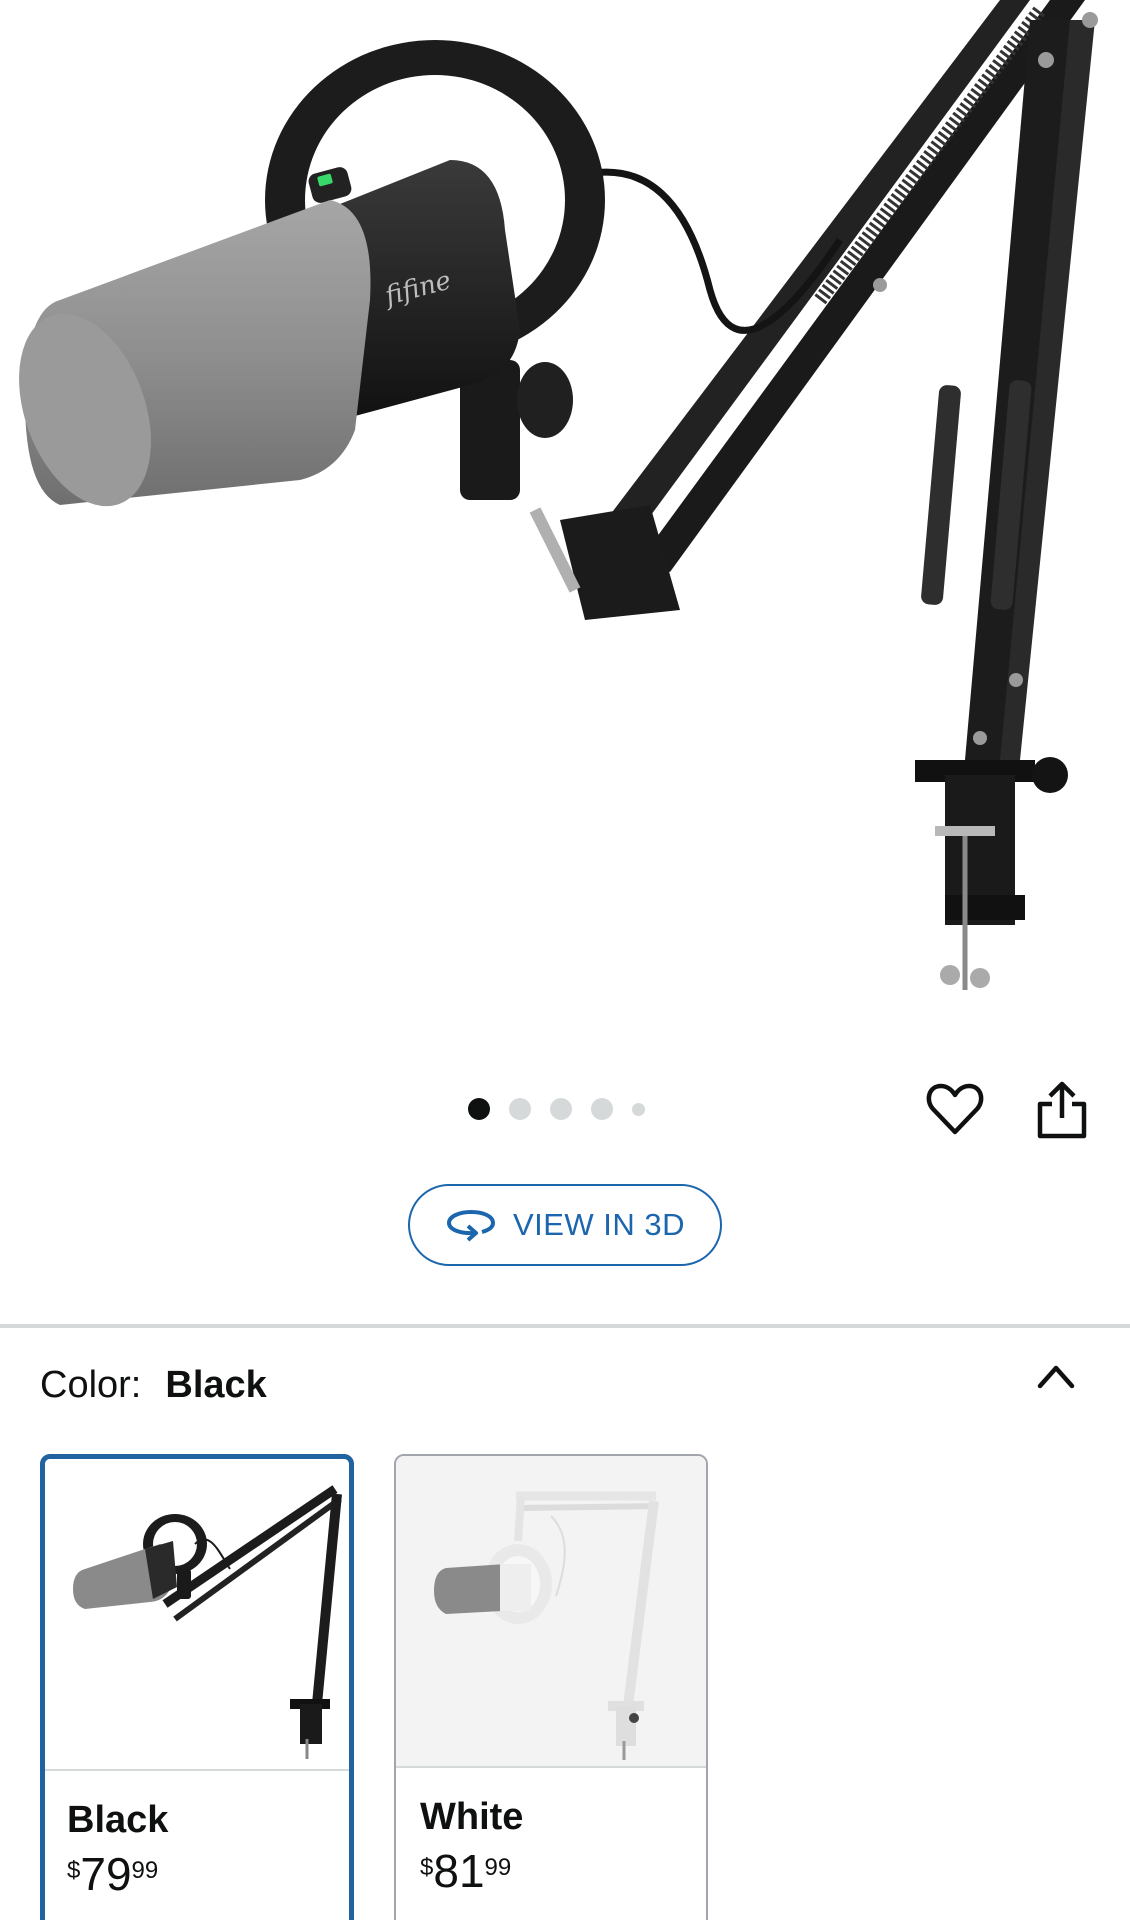 Image resolution: width=1130 pixels, height=1920 pixels. I want to click on share-icon, so click(1062, 1110).